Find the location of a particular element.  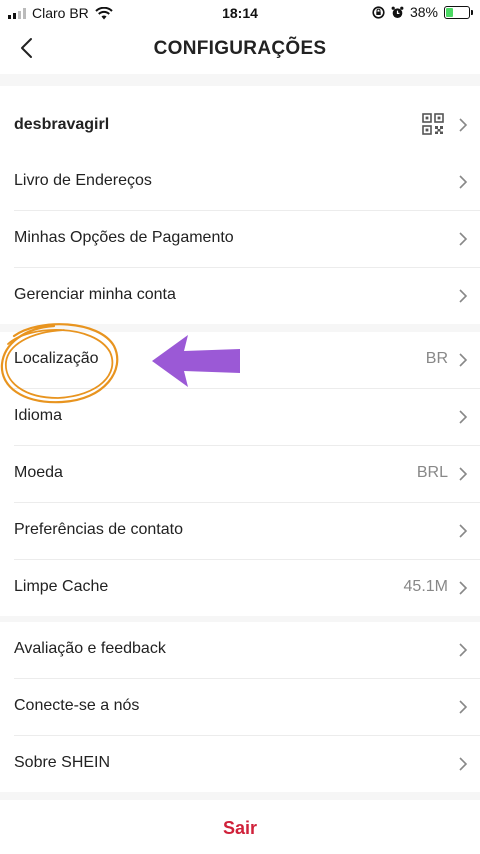

contact-preferences-row: Preferências de contato is located at coordinates (247, 531).